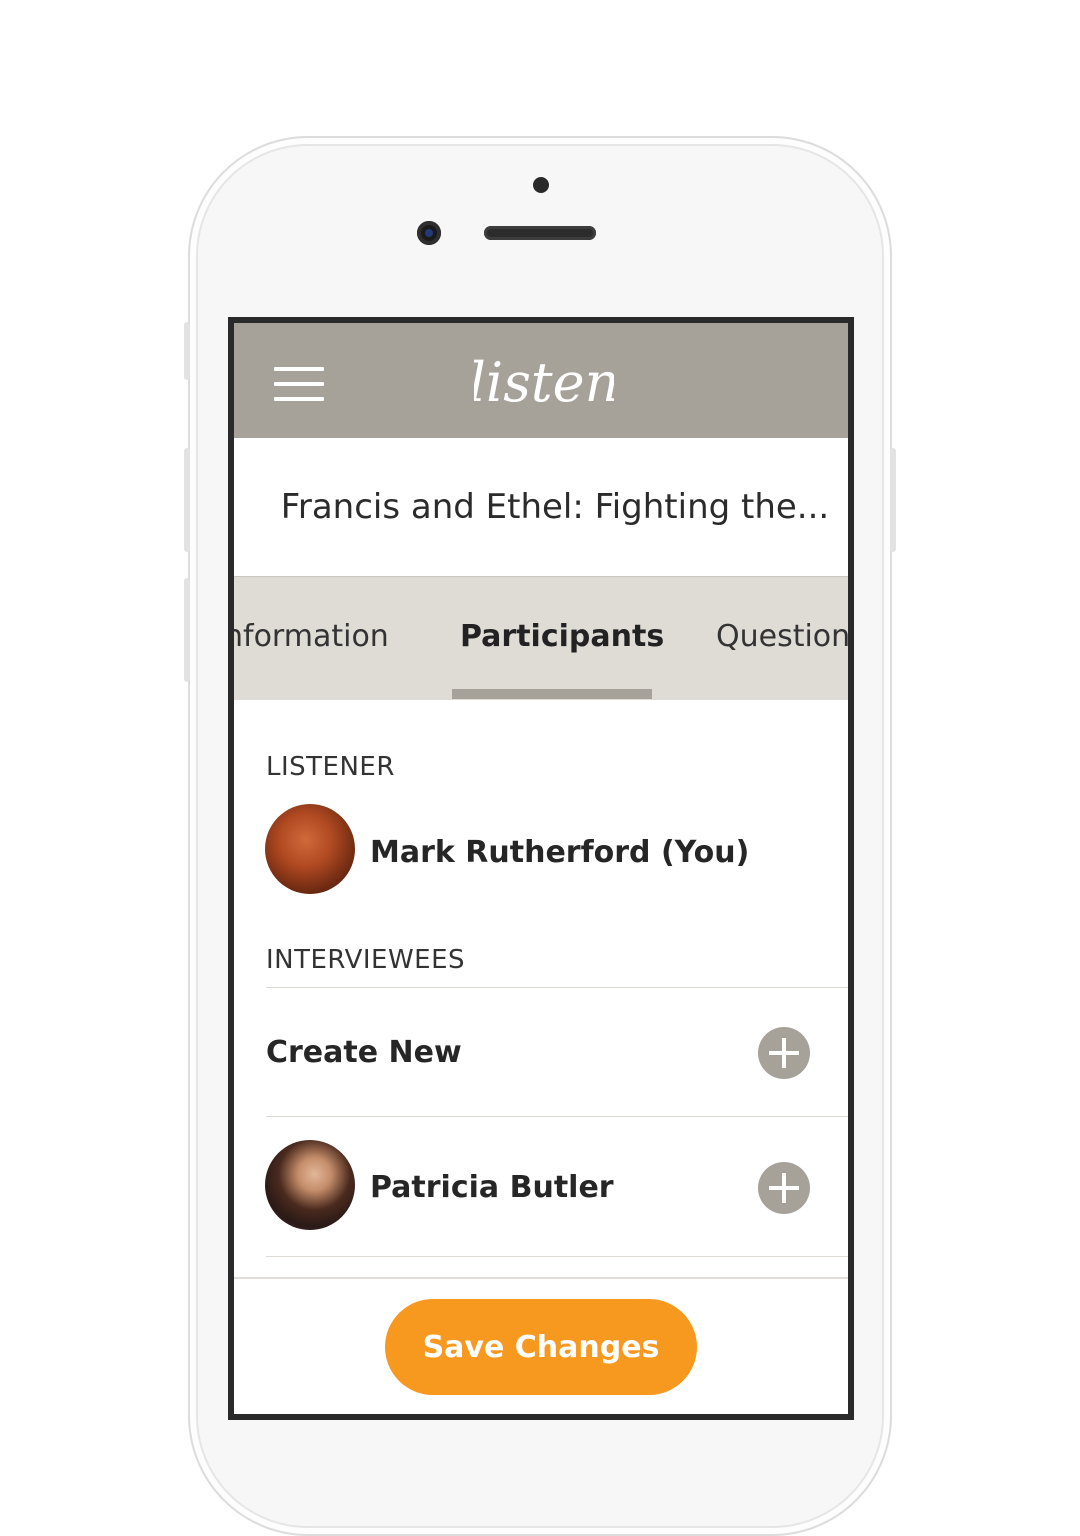  I want to click on svg-text: listen, so click(544, 382).